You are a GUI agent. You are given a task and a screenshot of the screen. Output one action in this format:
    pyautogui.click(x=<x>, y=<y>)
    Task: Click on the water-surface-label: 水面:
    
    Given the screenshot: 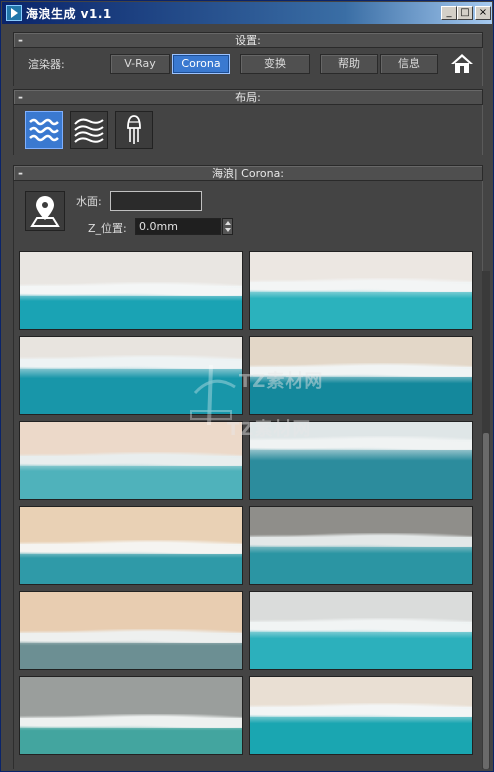 What is the action you would take?
    pyautogui.click(x=89, y=201)
    